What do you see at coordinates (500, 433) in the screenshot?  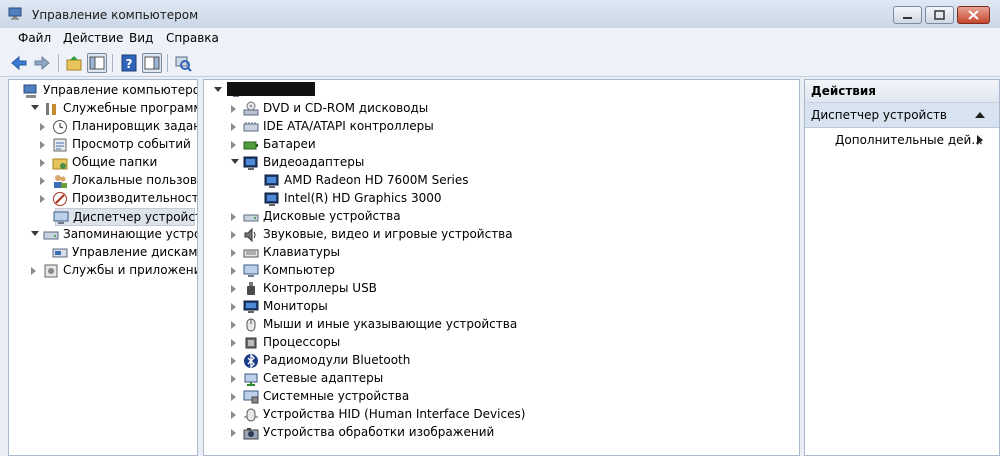 I see `device-tree-item: Устройства обработки изображений` at bounding box center [500, 433].